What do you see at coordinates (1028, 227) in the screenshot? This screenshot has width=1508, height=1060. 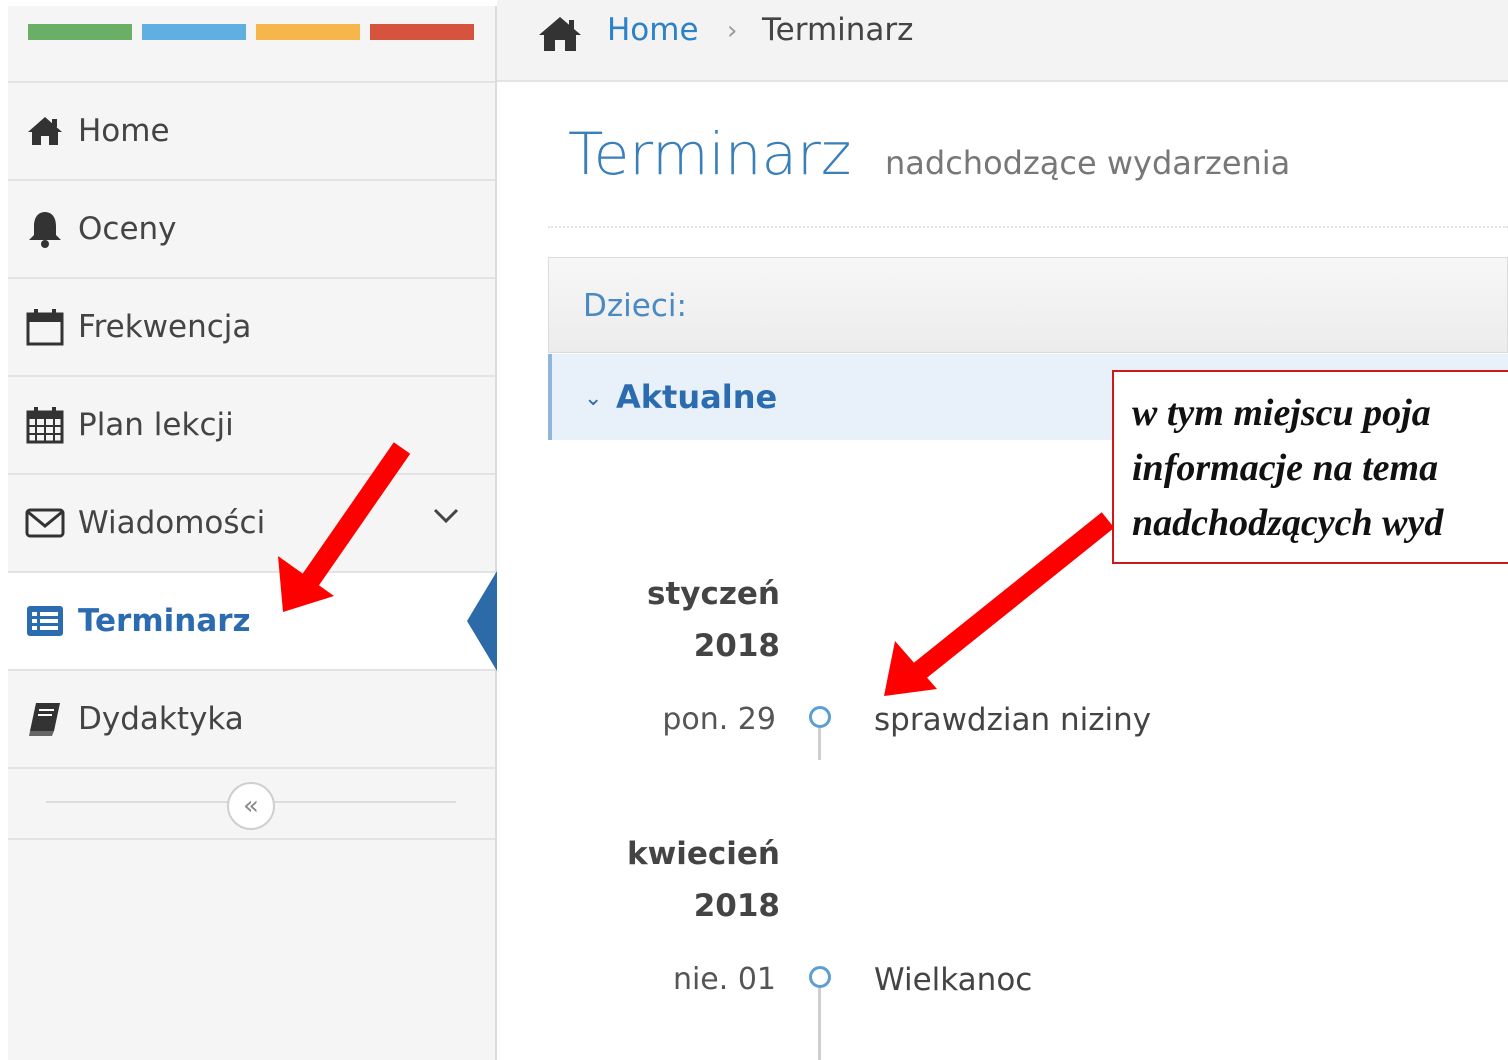 I see `divider` at bounding box center [1028, 227].